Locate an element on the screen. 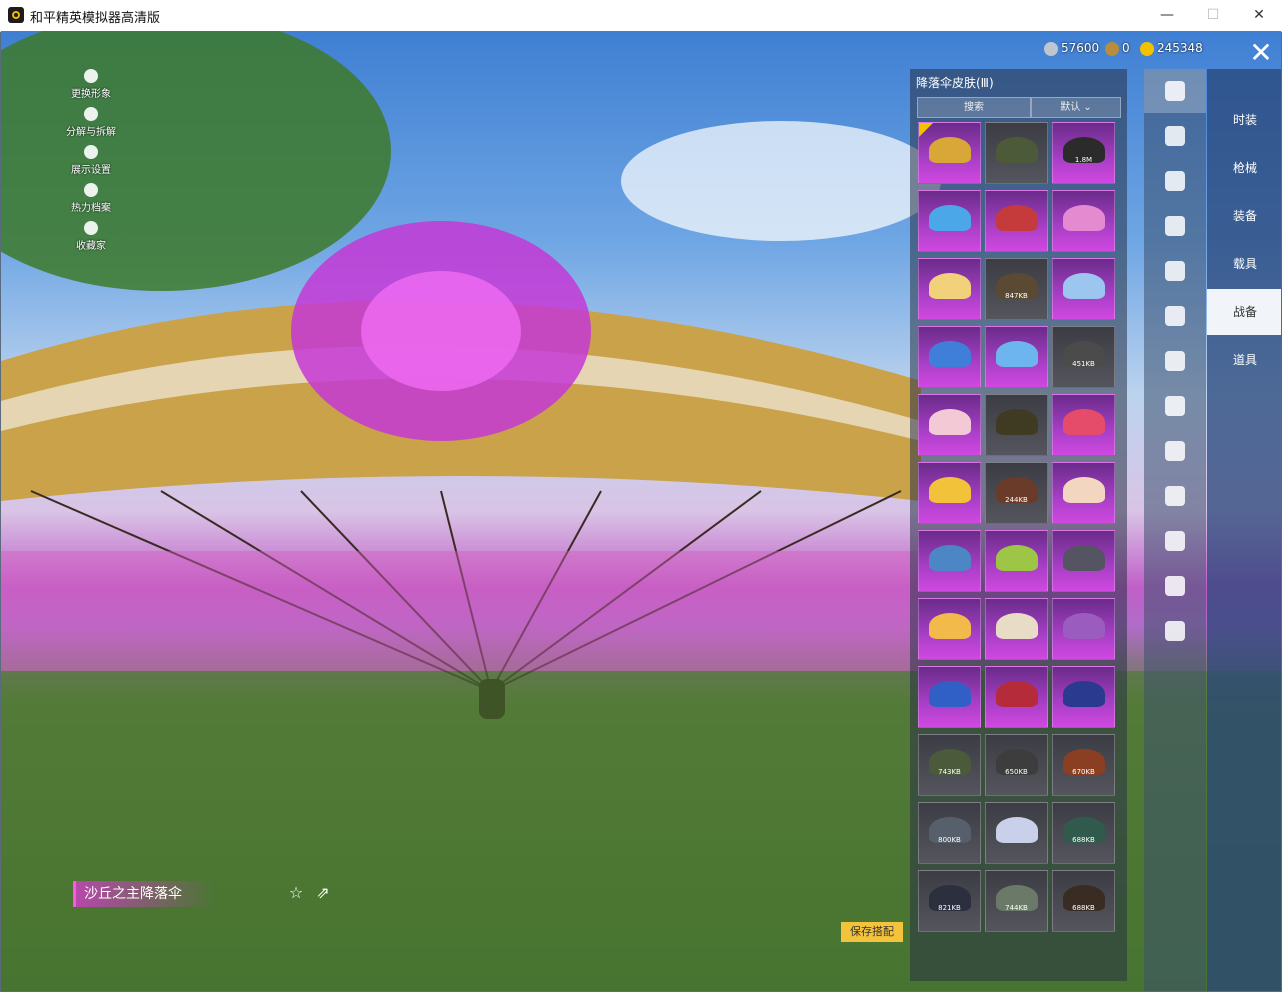  tab-spray is located at coordinates (1175, 496).